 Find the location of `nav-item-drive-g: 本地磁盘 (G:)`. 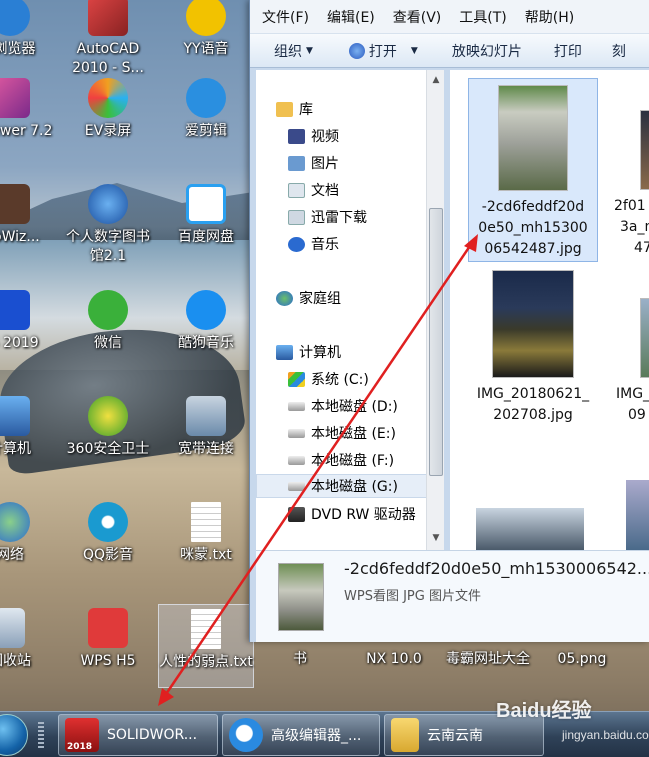

nav-item-drive-g: 本地磁盘 (G:) is located at coordinates (344, 486).